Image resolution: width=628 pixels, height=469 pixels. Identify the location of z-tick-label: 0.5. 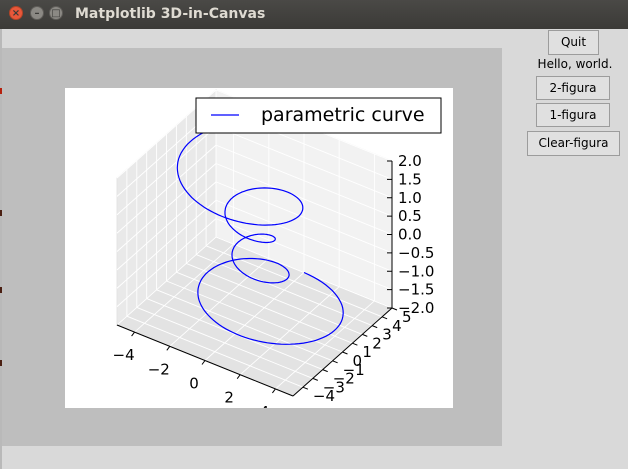
(410, 216).